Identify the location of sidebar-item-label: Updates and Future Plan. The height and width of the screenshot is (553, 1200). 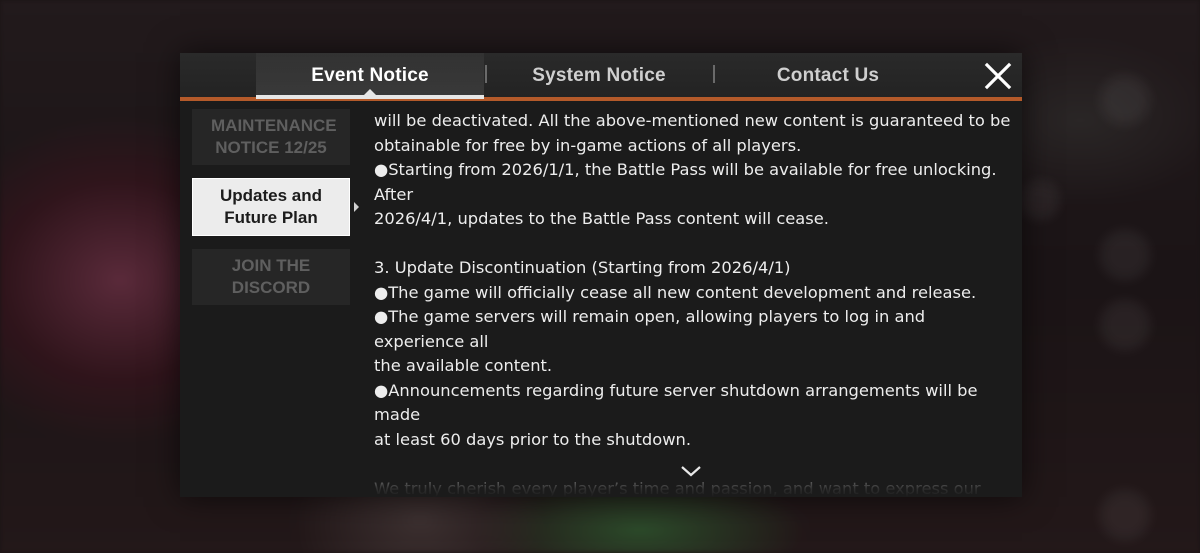
(271, 206).